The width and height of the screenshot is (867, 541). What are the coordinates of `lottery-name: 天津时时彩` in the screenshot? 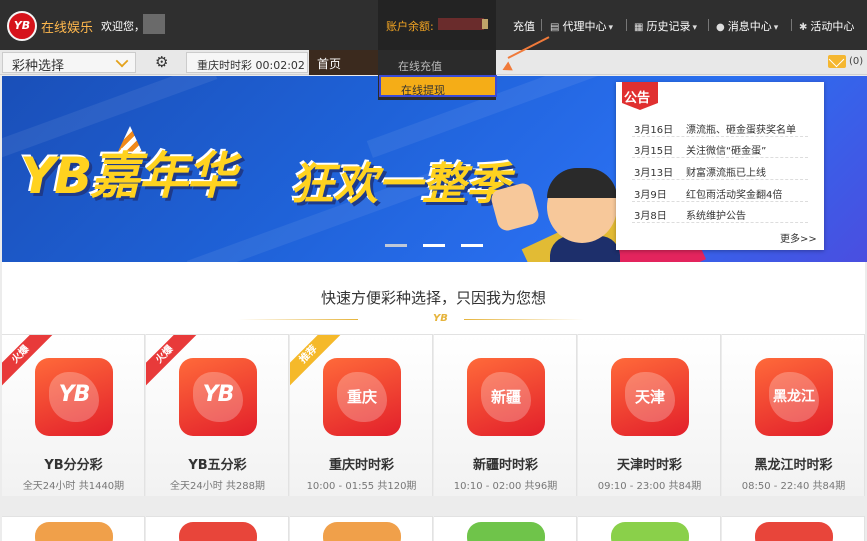 It's located at (649, 465).